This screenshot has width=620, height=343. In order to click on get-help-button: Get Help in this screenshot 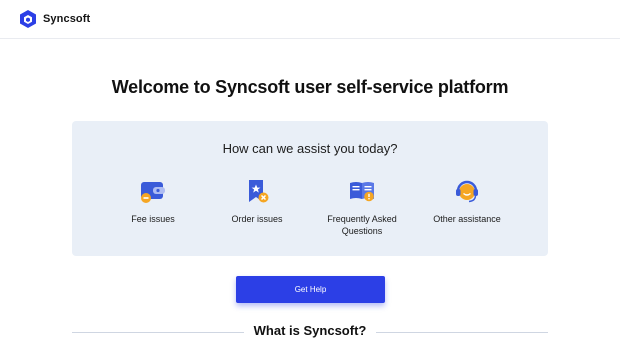, I will do `click(310, 289)`.